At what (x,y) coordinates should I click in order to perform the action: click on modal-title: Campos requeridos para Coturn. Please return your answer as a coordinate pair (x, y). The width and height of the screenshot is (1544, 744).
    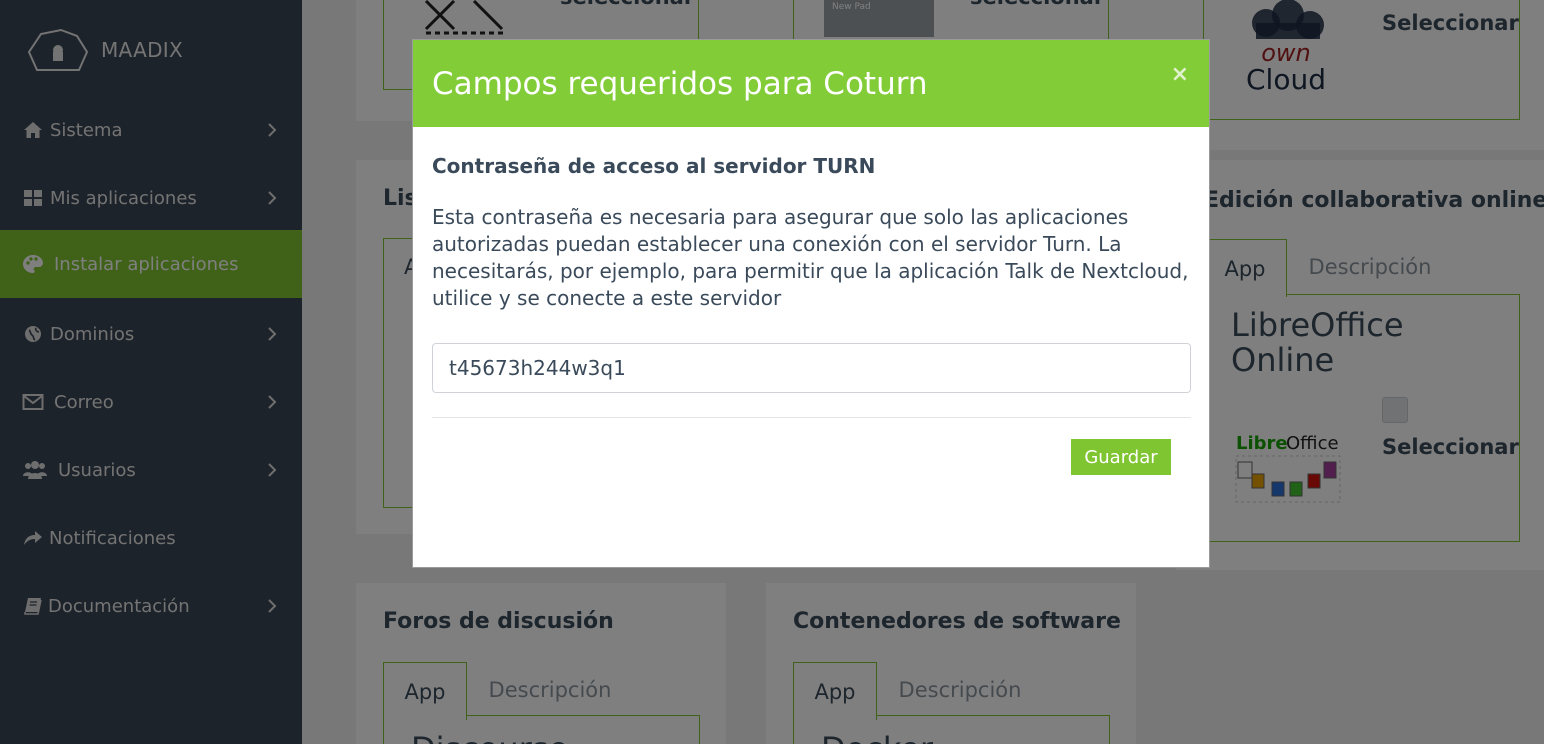
    Looking at the image, I should click on (680, 84).